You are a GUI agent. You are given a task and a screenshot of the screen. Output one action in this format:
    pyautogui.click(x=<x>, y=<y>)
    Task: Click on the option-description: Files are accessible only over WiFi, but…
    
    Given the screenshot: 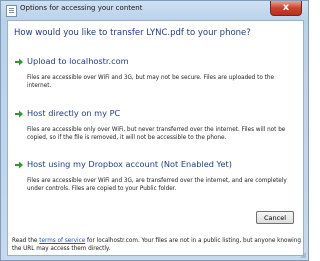 What is the action you would take?
    pyautogui.click(x=156, y=134)
    